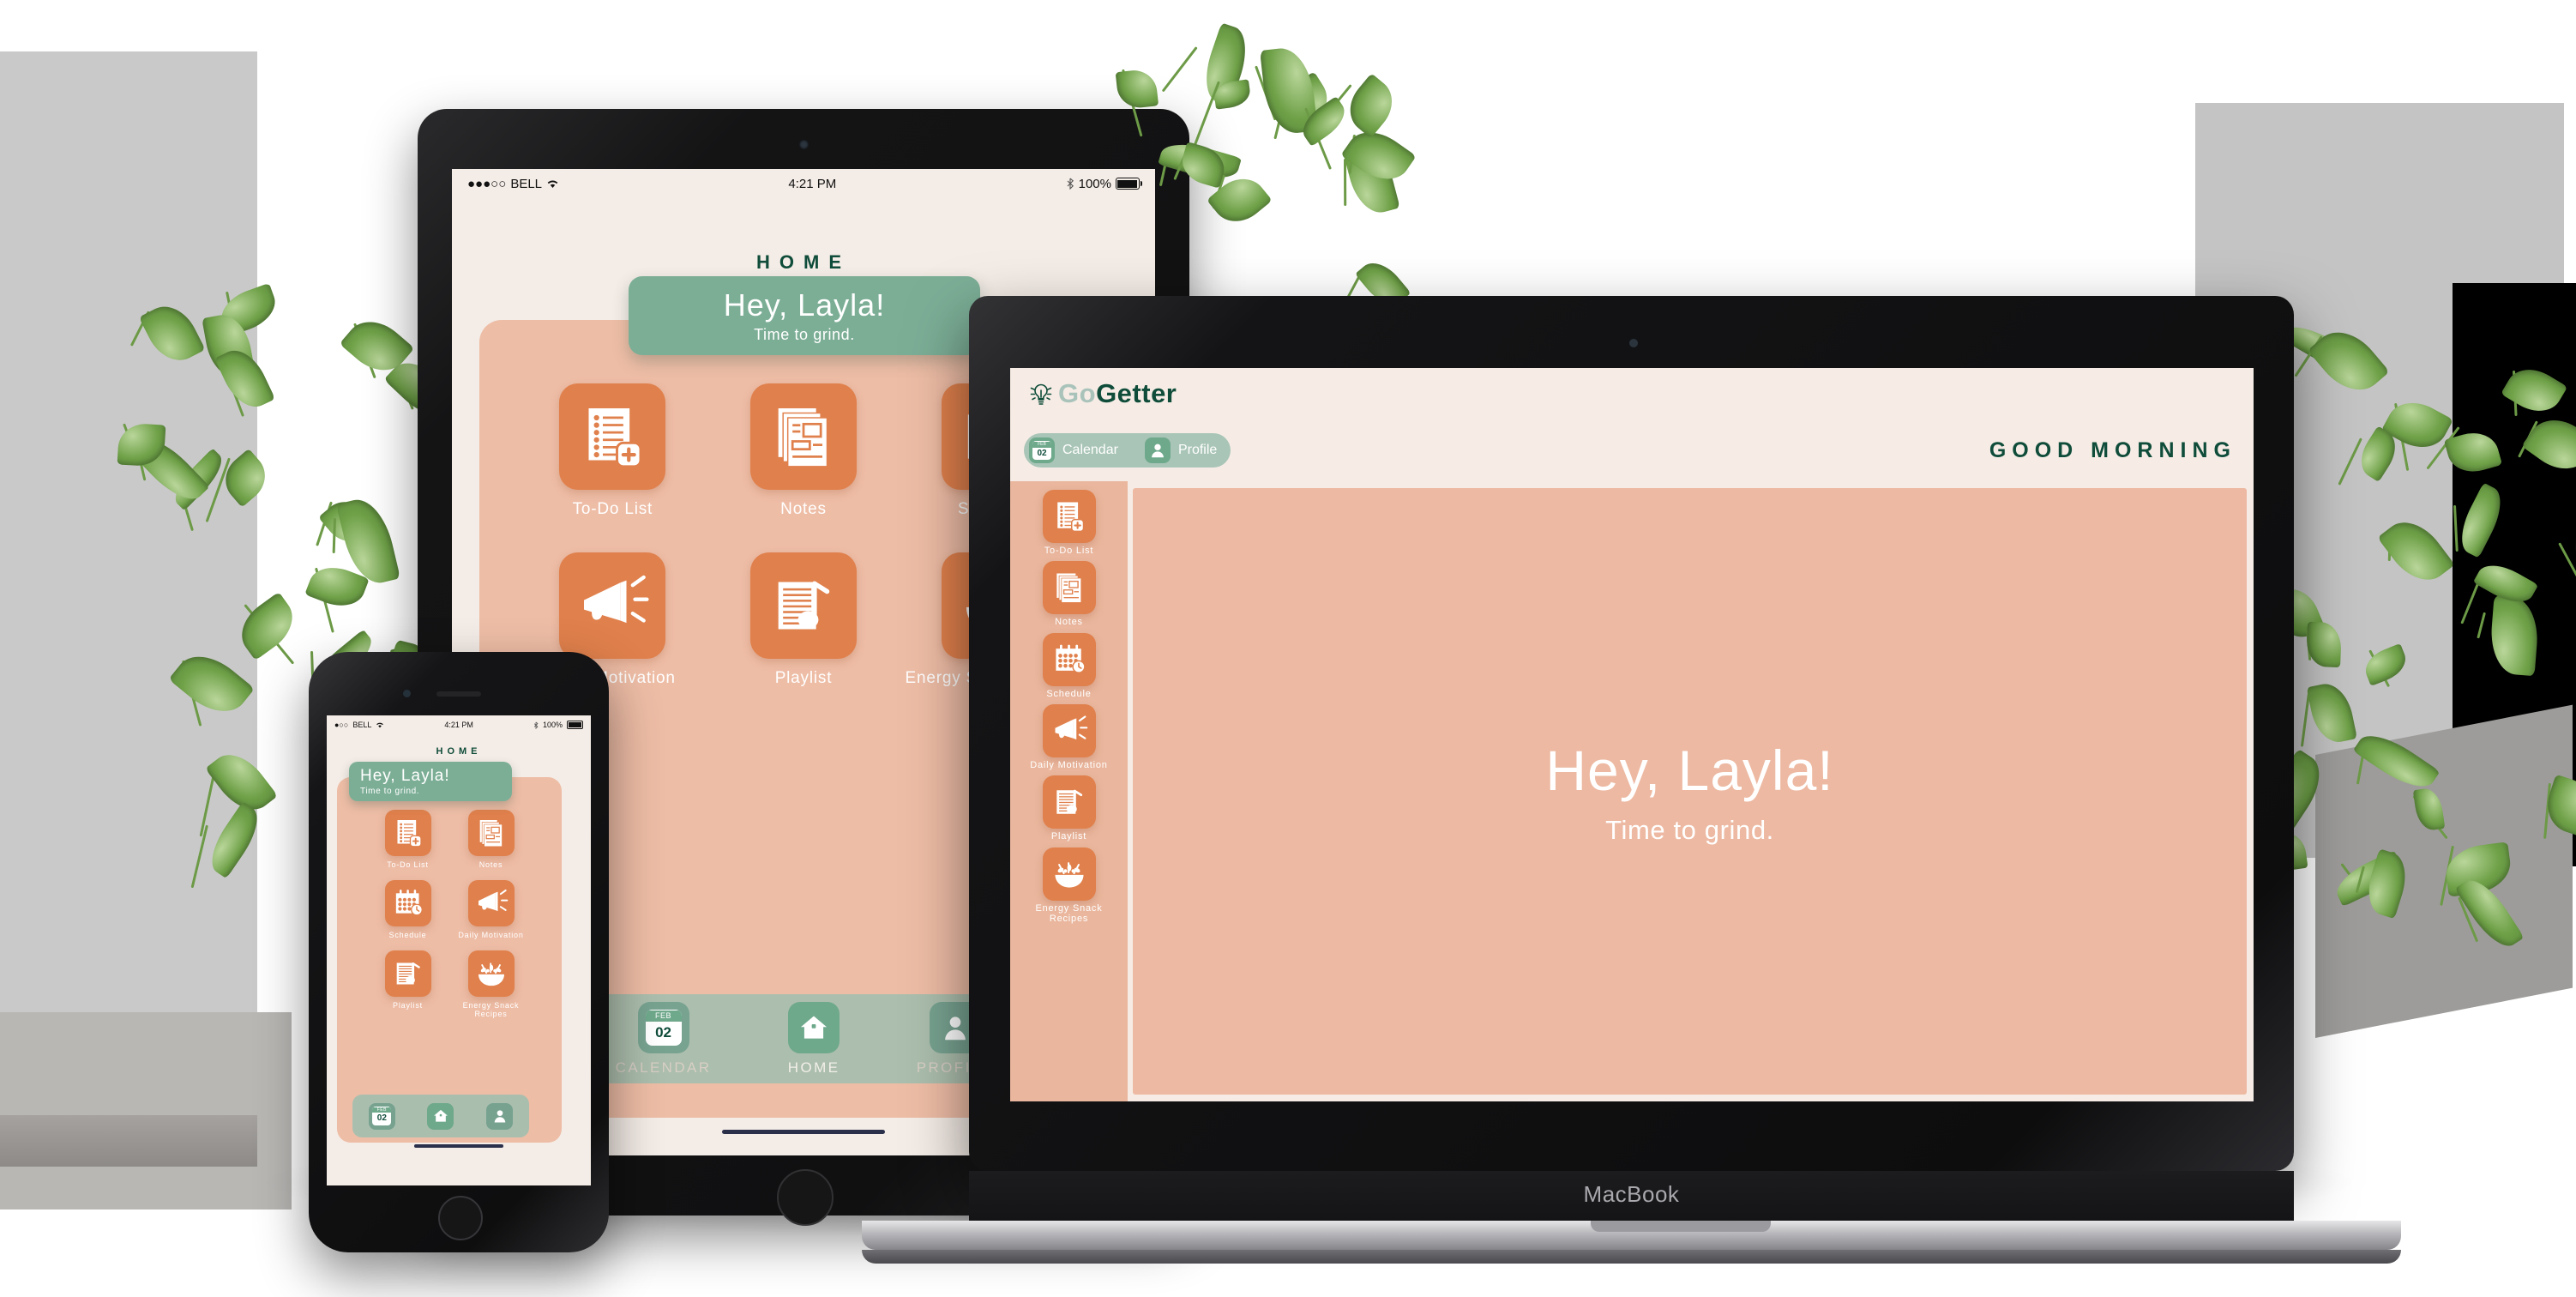 The height and width of the screenshot is (1297, 2576). I want to click on sidebar-item-label: Energy Snack Recipes, so click(1069, 913).